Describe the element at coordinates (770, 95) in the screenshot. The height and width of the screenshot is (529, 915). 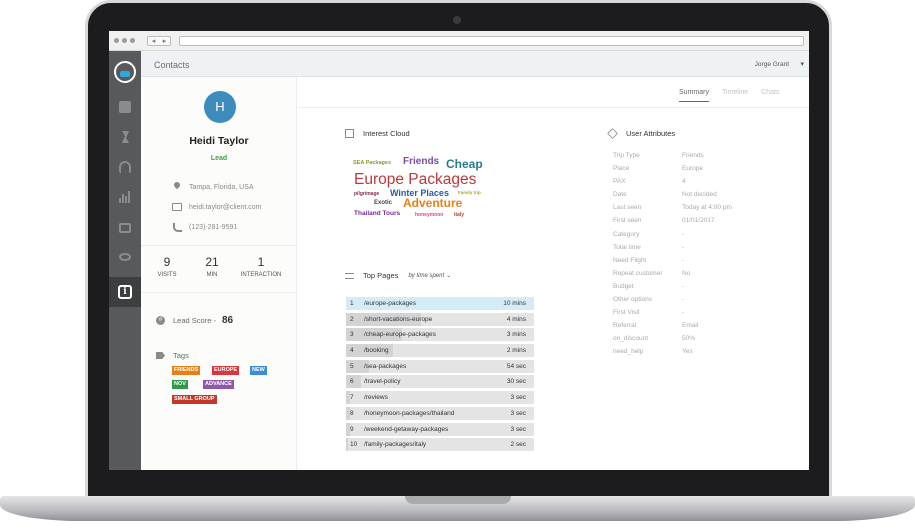
I see `tab-chats: Chats` at that location.